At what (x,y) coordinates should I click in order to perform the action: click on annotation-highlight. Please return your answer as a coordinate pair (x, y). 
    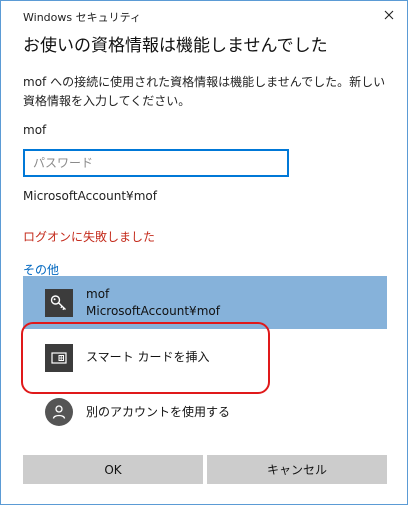
    Looking at the image, I should click on (145, 358).